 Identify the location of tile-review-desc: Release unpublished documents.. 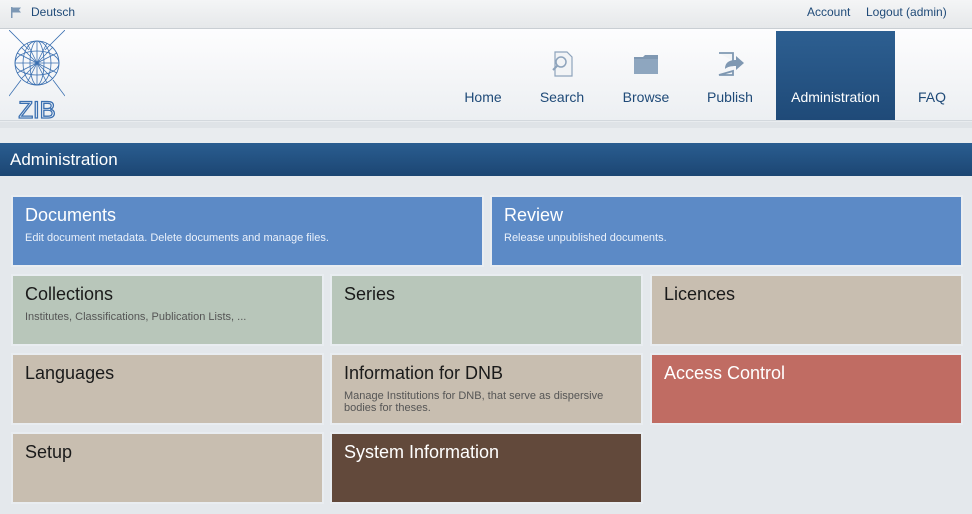
(585, 238).